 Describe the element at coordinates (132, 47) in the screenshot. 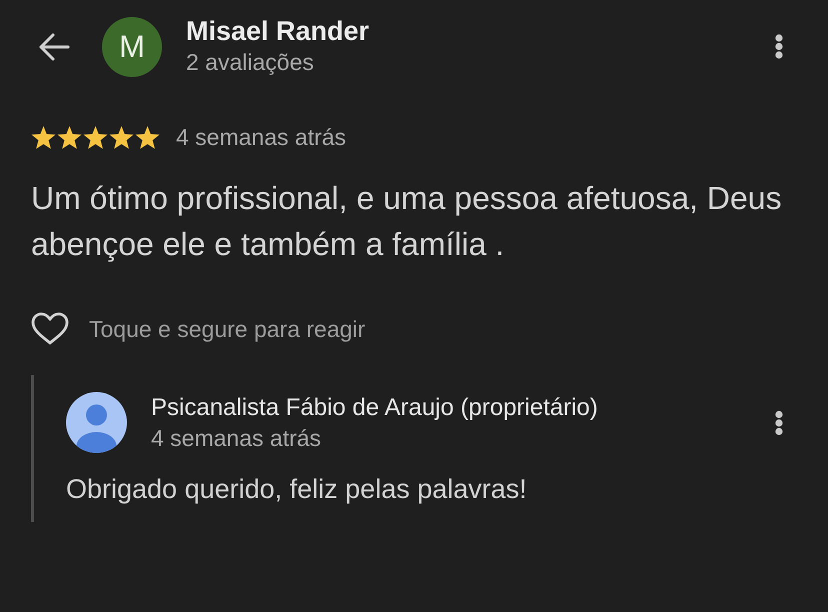

I see `avatar-initial: M` at that location.